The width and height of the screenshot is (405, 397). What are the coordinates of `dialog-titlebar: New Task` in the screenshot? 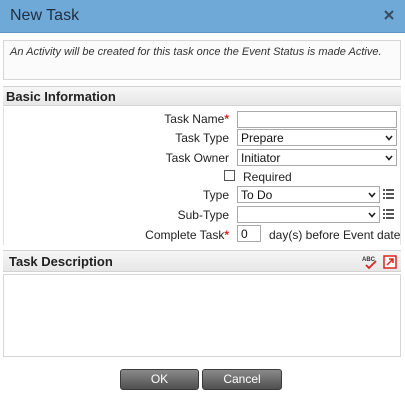 It's located at (202, 16).